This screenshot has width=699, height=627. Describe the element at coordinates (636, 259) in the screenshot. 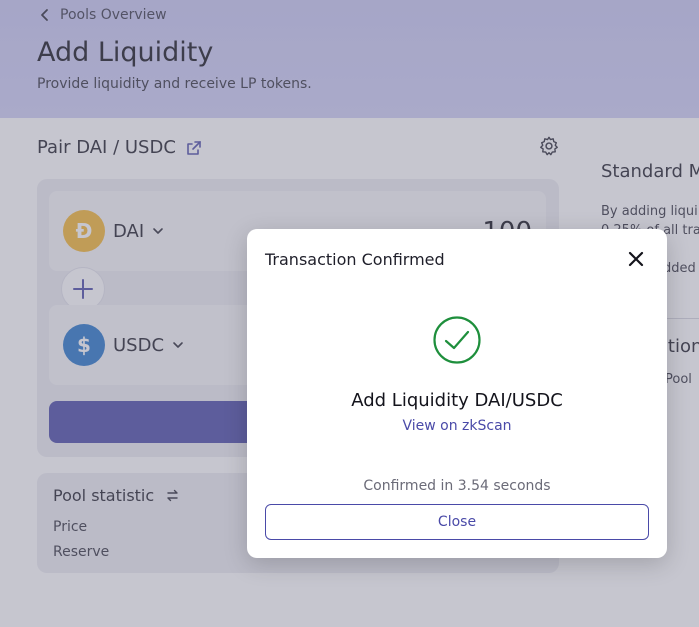

I see `close-icon` at that location.